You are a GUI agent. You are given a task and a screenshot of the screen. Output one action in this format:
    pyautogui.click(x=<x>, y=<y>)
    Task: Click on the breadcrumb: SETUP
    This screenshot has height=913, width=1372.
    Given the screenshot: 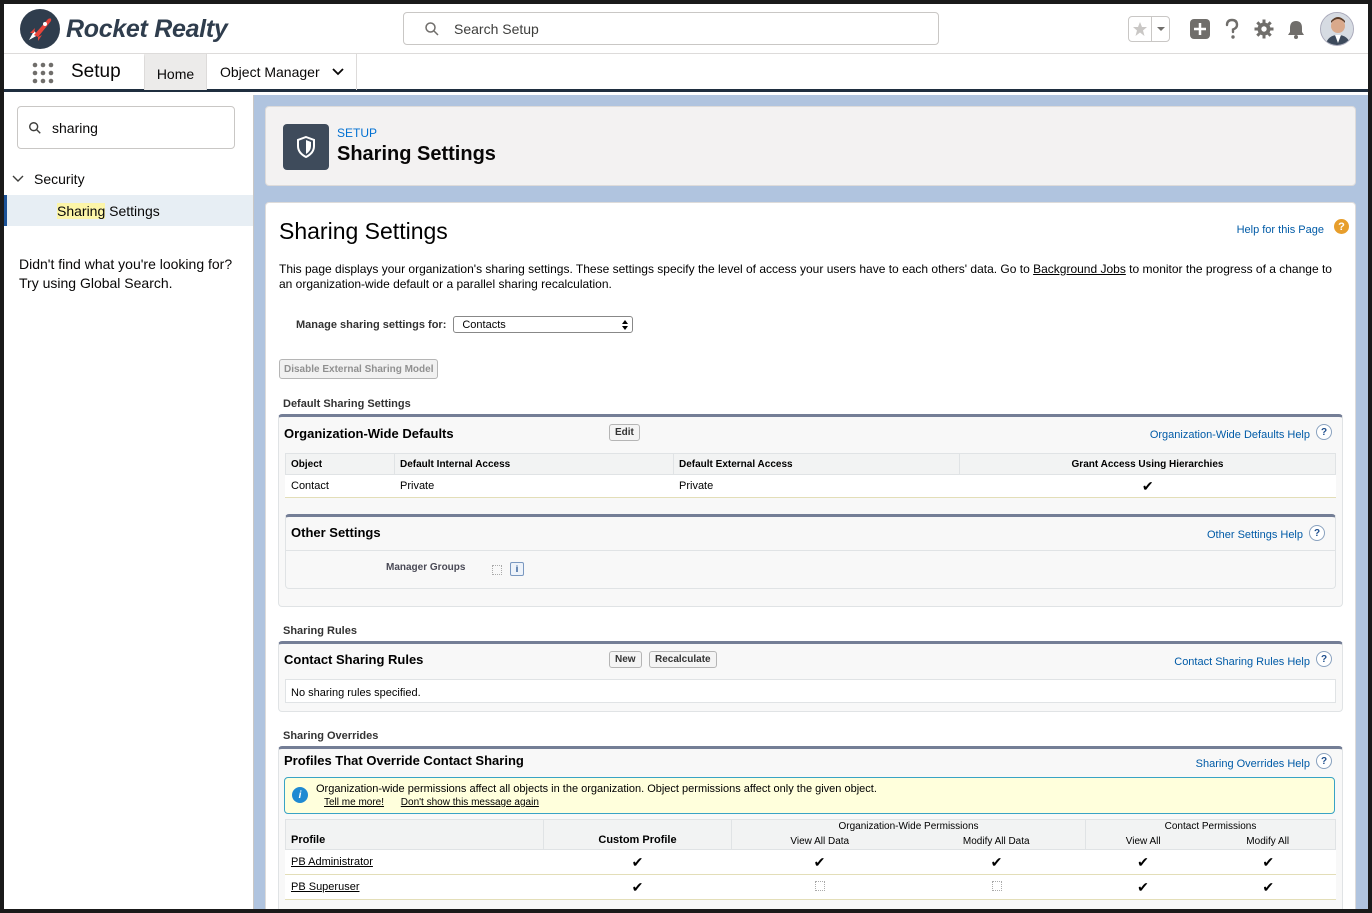 What is the action you would take?
    pyautogui.click(x=357, y=133)
    